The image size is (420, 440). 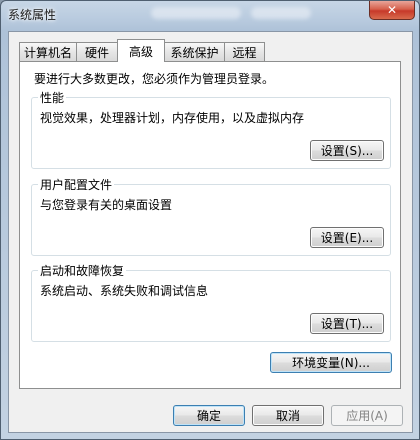 I want to click on window-title: 系统属性, so click(x=32, y=15).